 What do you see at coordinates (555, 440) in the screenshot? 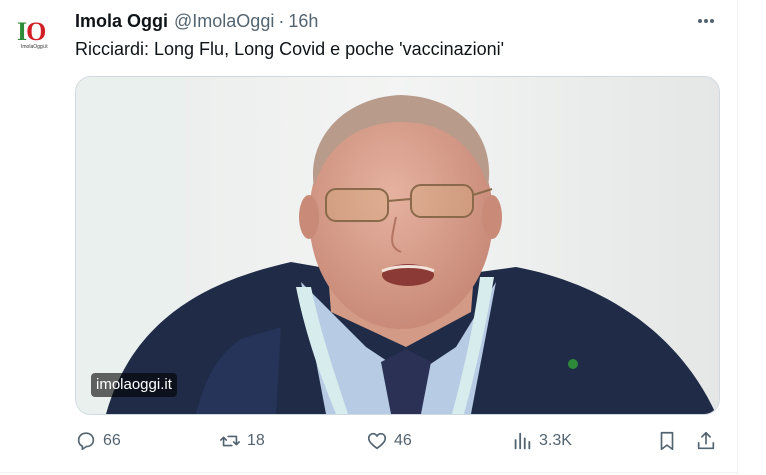
I see `views-count: 3.3K` at bounding box center [555, 440].